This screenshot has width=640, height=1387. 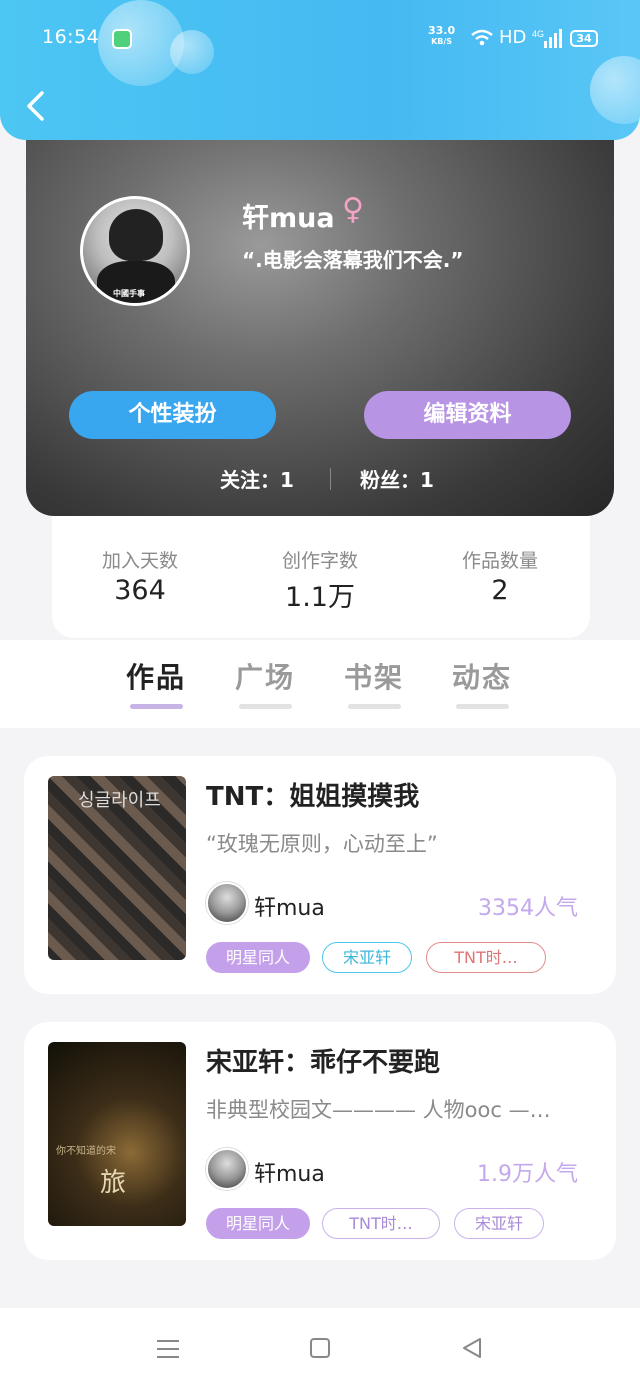 What do you see at coordinates (499, 561) in the screenshot?
I see `stat-label: 作品数量` at bounding box center [499, 561].